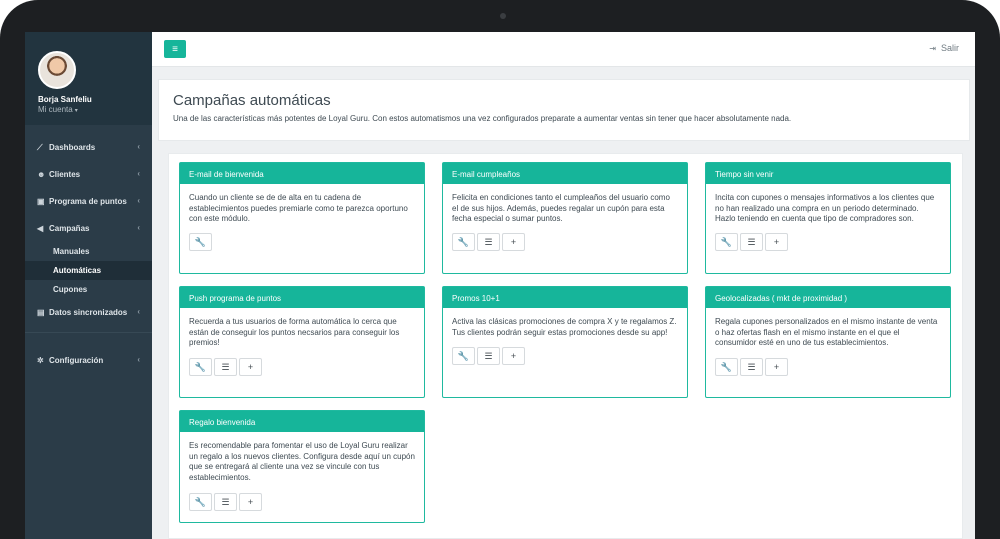  I want to click on menu-toggle-button: ≡, so click(175, 49).